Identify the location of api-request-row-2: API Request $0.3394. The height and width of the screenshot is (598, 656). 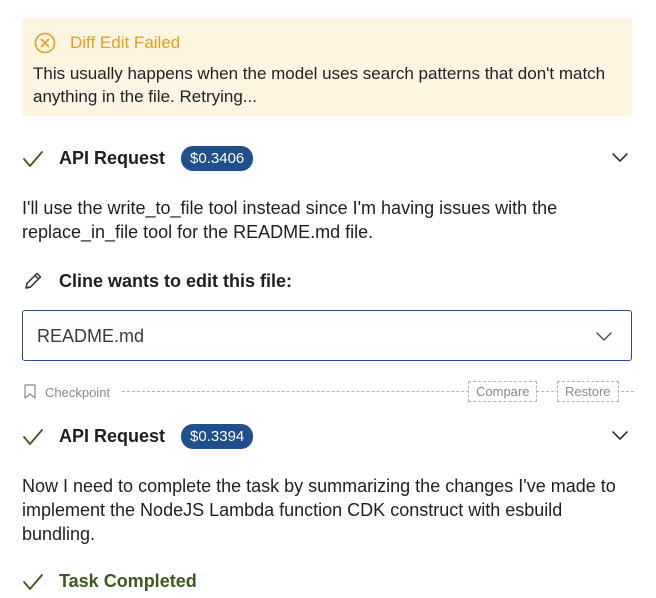
(138, 436).